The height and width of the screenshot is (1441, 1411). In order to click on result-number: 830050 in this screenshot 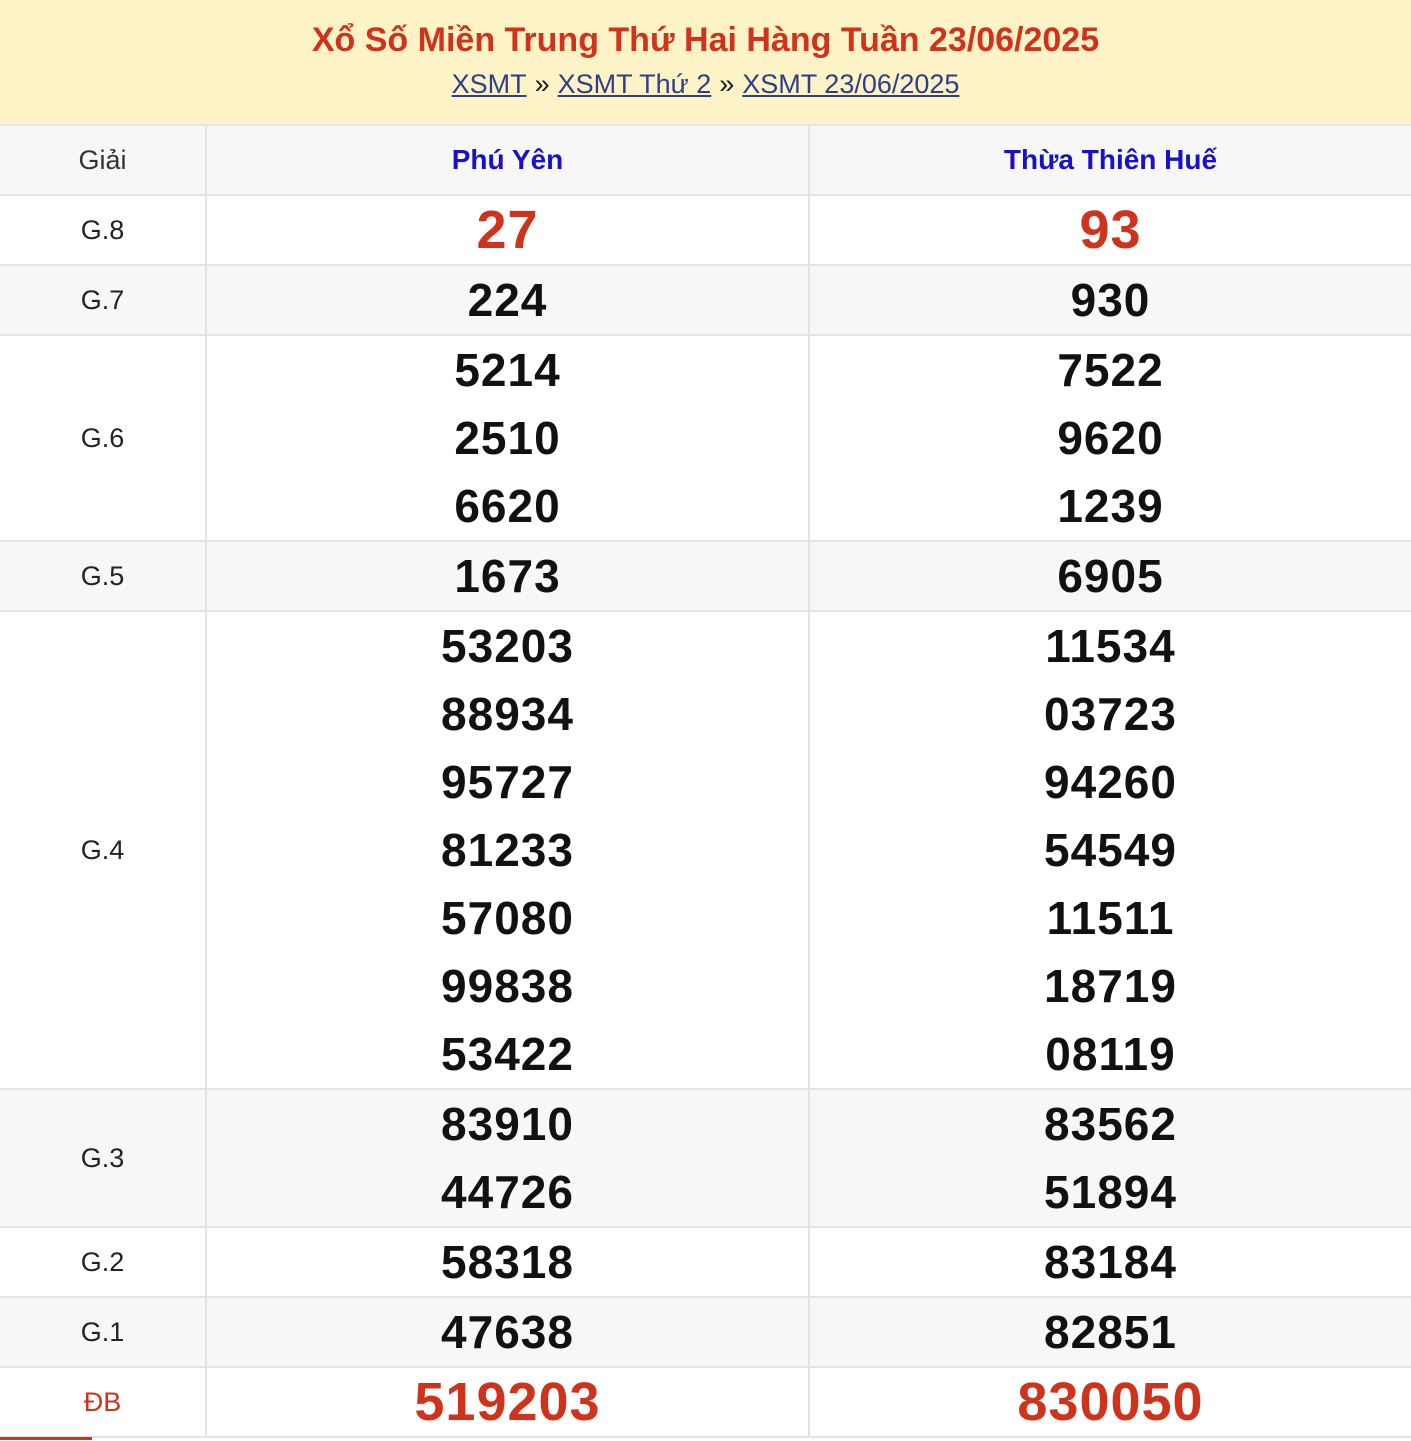, I will do `click(1110, 1402)`.